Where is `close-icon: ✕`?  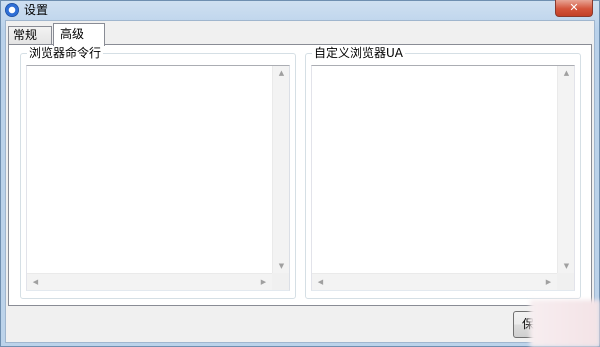
close-icon: ✕ is located at coordinates (574, 7).